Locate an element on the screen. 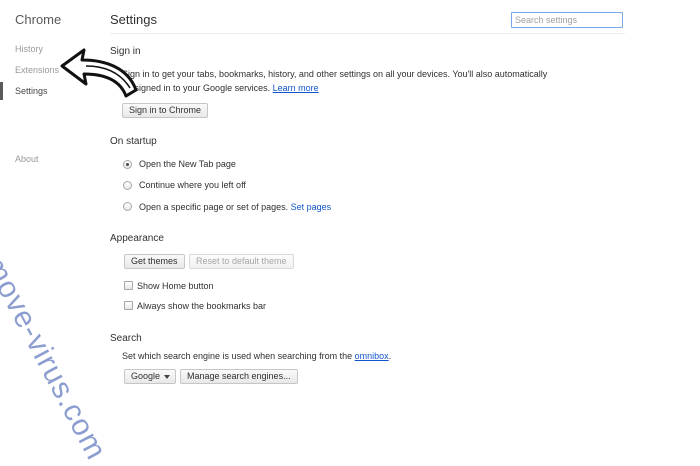 The width and height of the screenshot is (700, 466). radio-continue-where-left-off is located at coordinates (127, 185).